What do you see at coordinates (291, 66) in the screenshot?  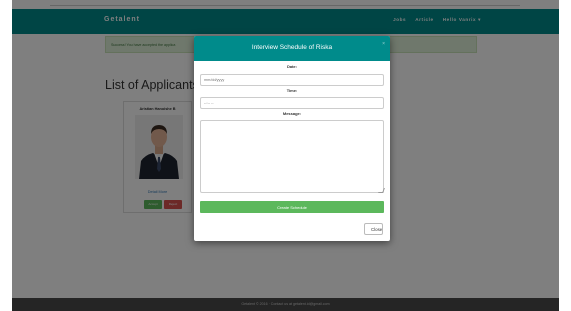 I see `date-label: Date:` at bounding box center [291, 66].